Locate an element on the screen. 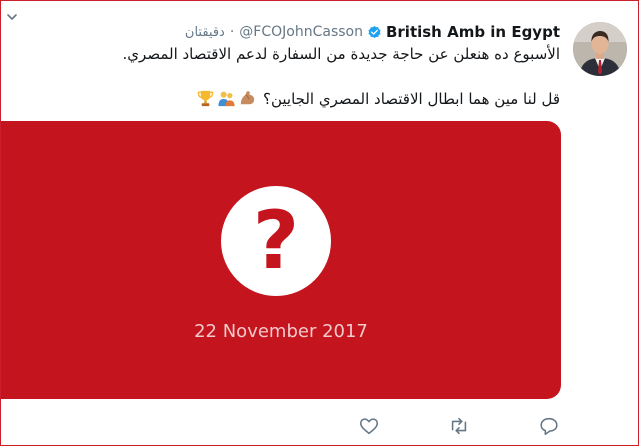 This screenshot has height=446, width=639. question-mark-icon: ? is located at coordinates (276, 240).